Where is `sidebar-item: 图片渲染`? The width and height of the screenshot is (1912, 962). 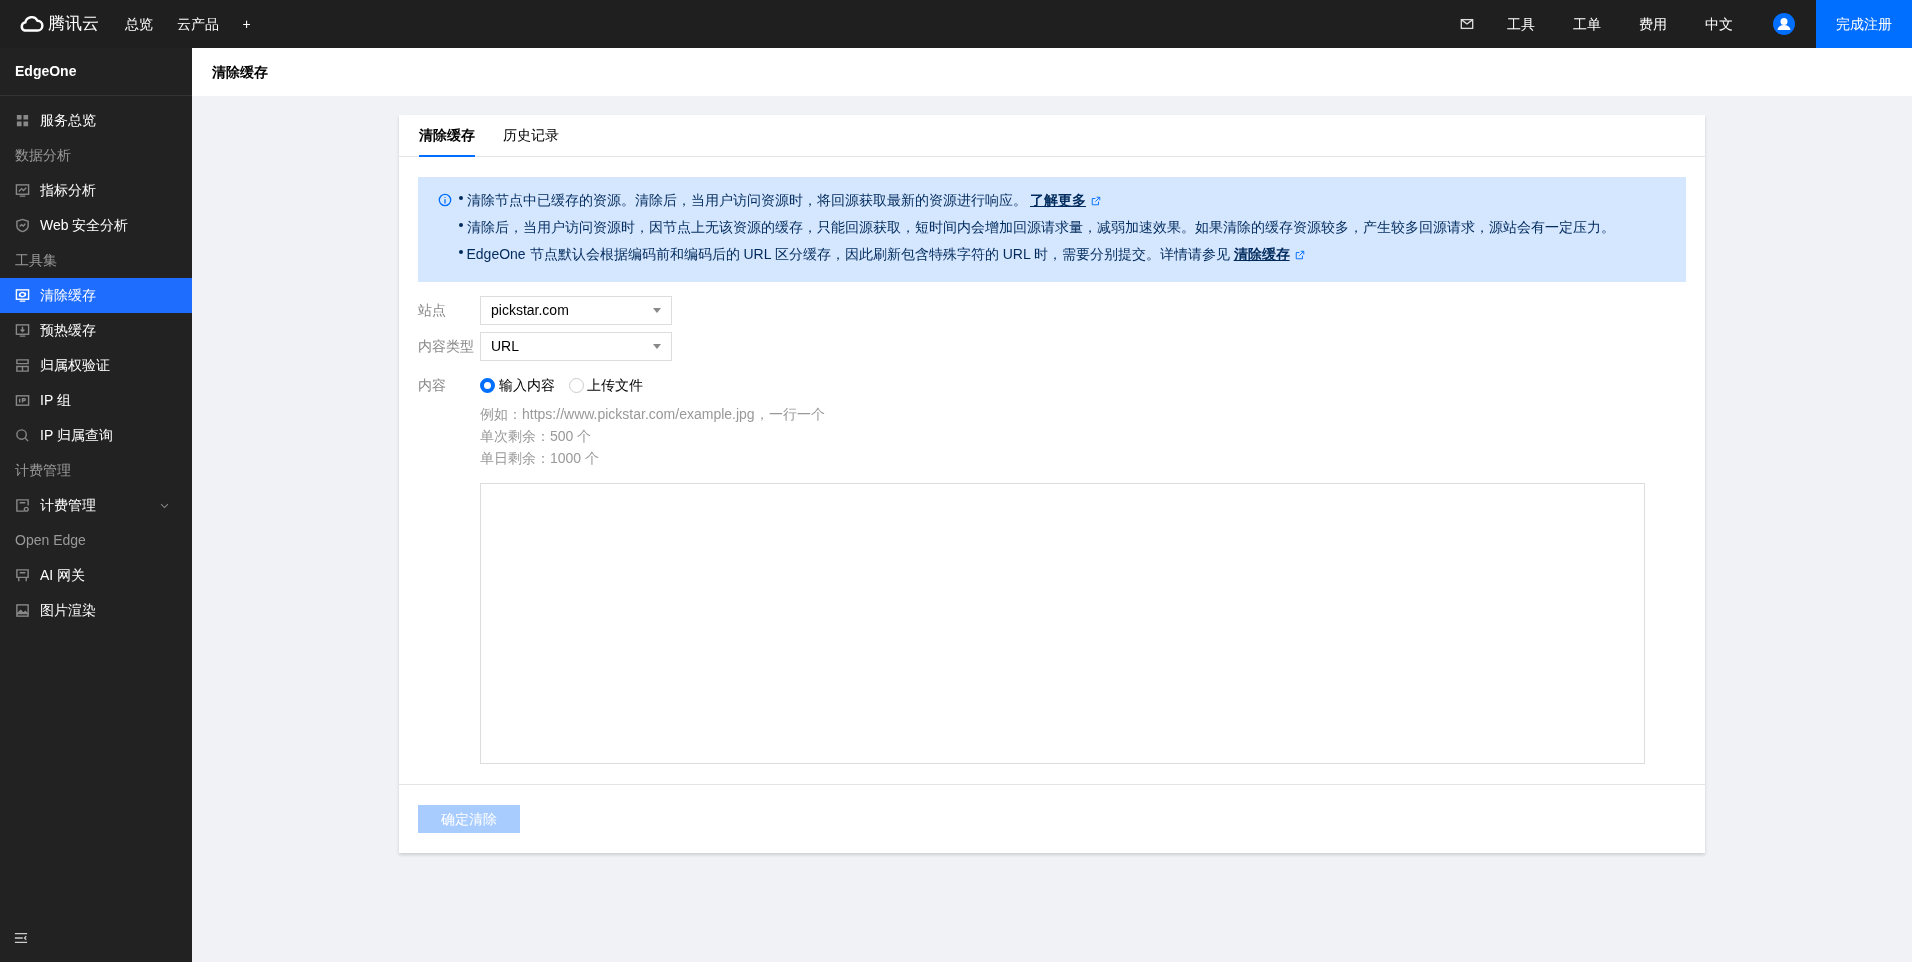
sidebar-item: 图片渲染 is located at coordinates (96, 610).